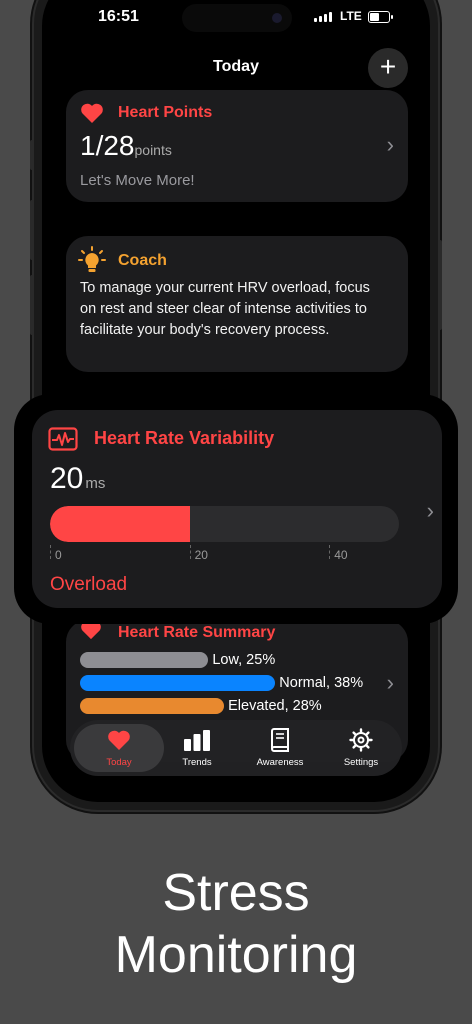 This screenshot has height=1024, width=472. I want to click on summary-label: Normal, 38%, so click(321, 683).